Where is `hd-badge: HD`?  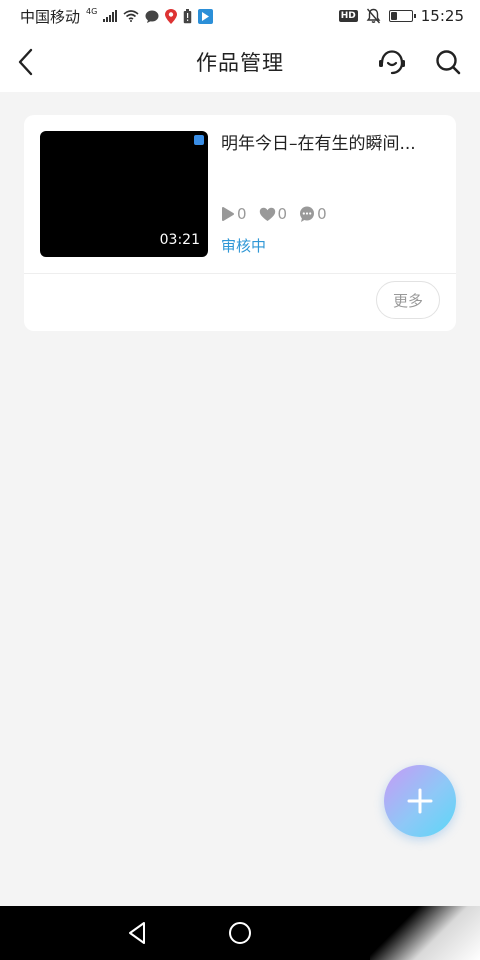 hd-badge: HD is located at coordinates (348, 16).